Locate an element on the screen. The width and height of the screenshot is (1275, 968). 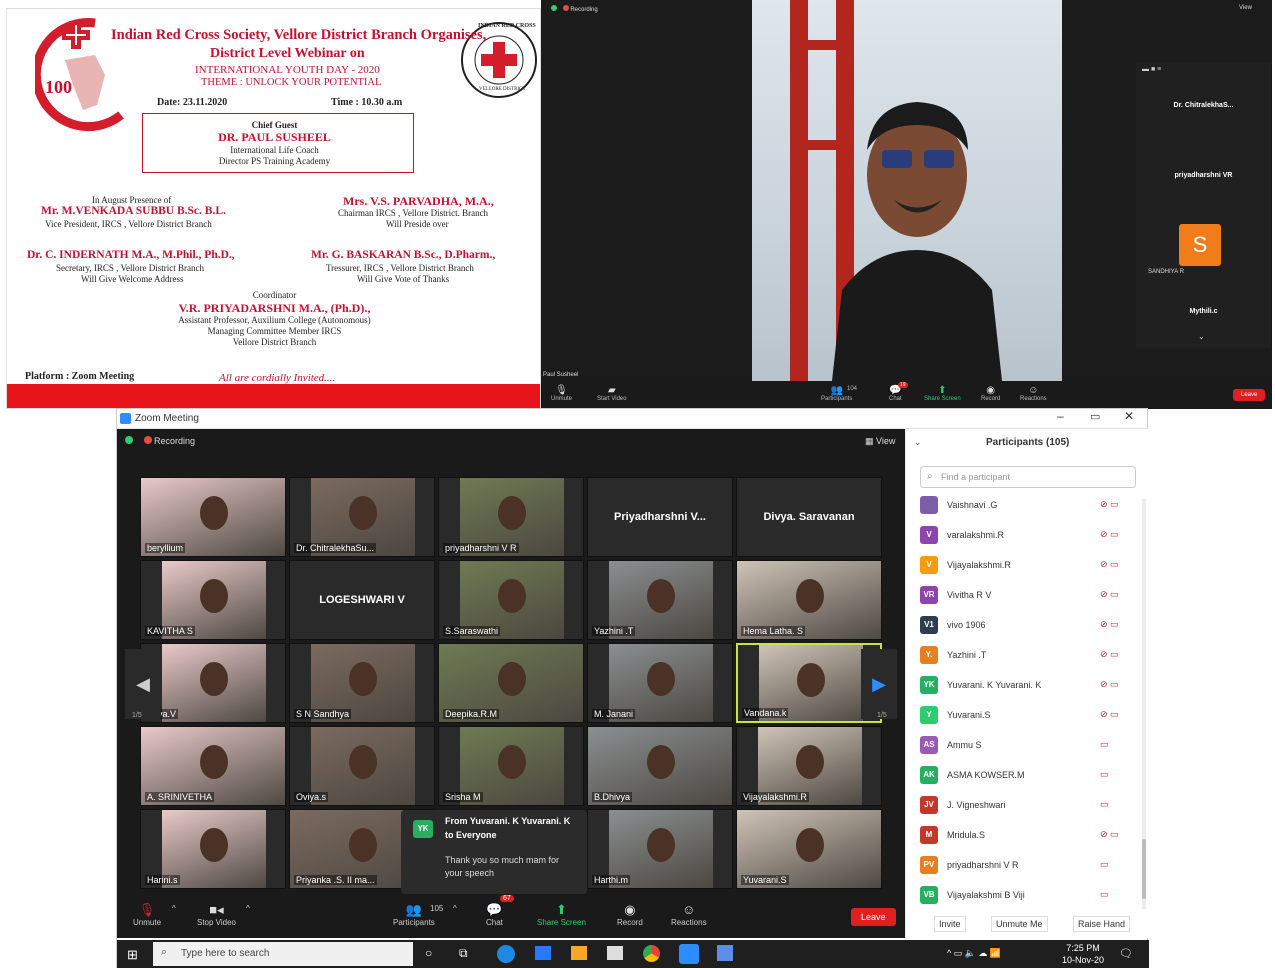
mic-video-status-icon: ⊘ ▭ is located at coordinates (1109, 564).